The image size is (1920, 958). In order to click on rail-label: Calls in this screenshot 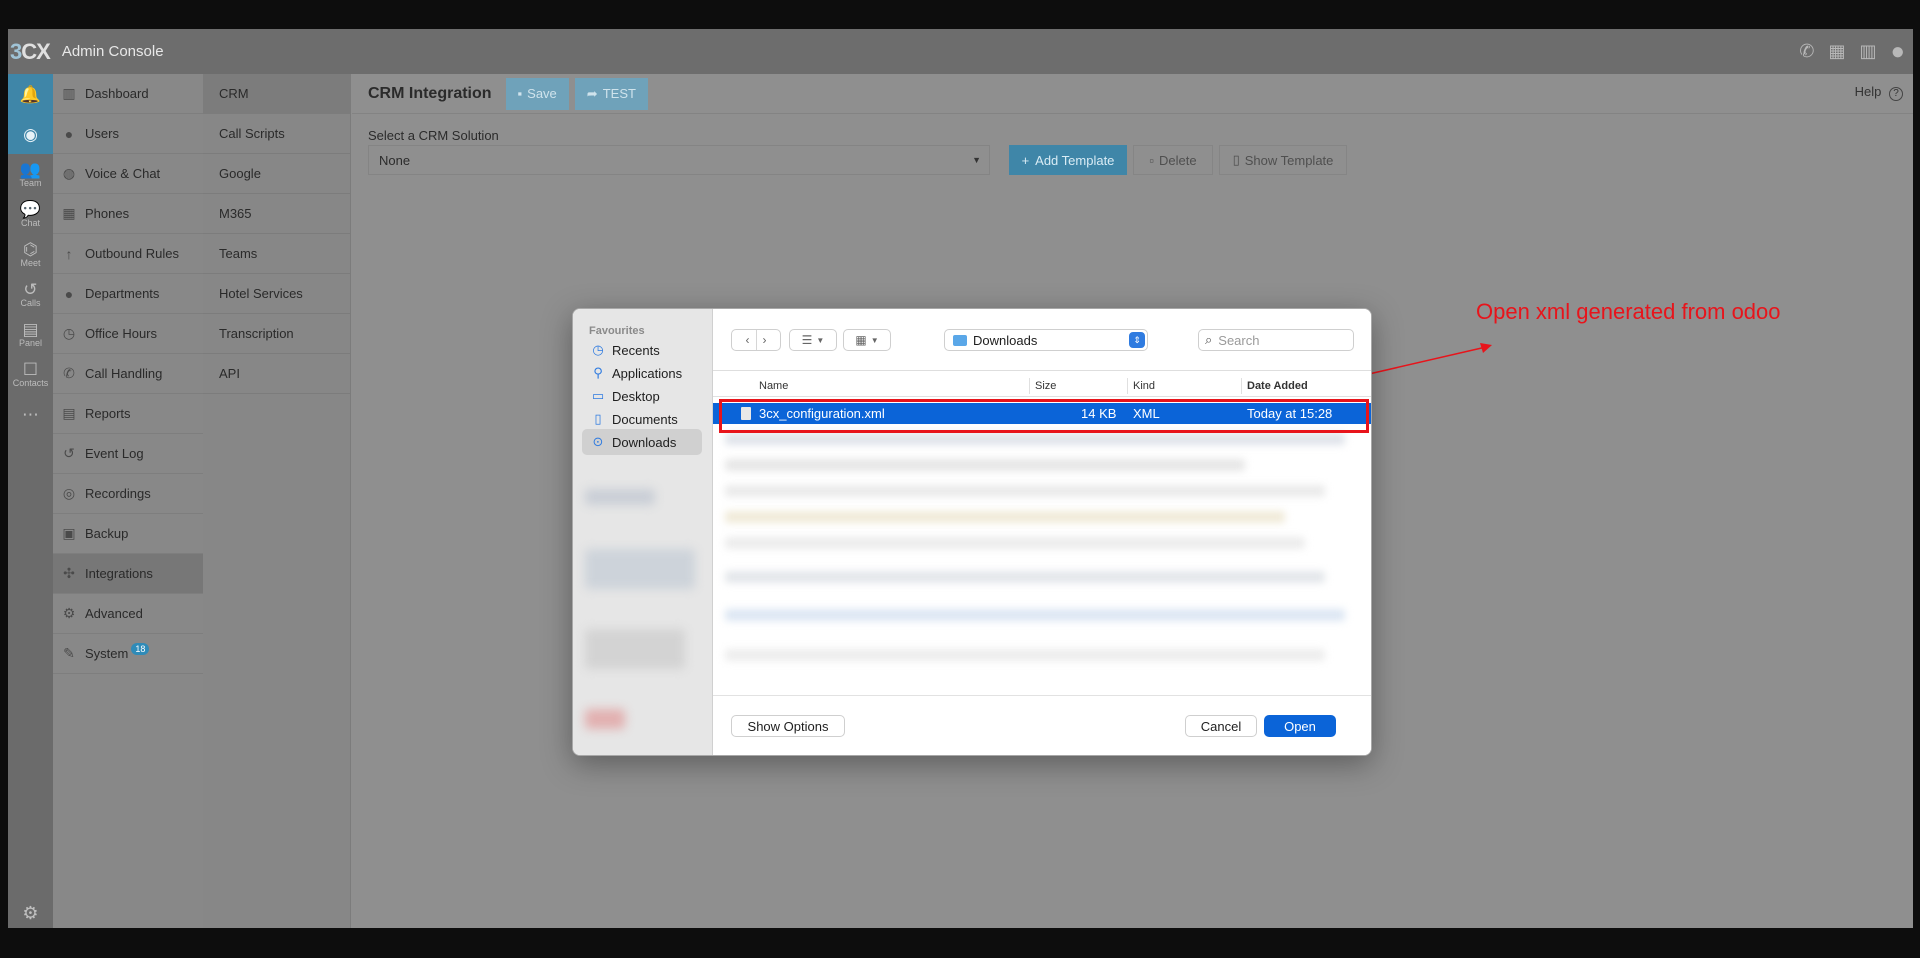, I will do `click(30, 302)`.